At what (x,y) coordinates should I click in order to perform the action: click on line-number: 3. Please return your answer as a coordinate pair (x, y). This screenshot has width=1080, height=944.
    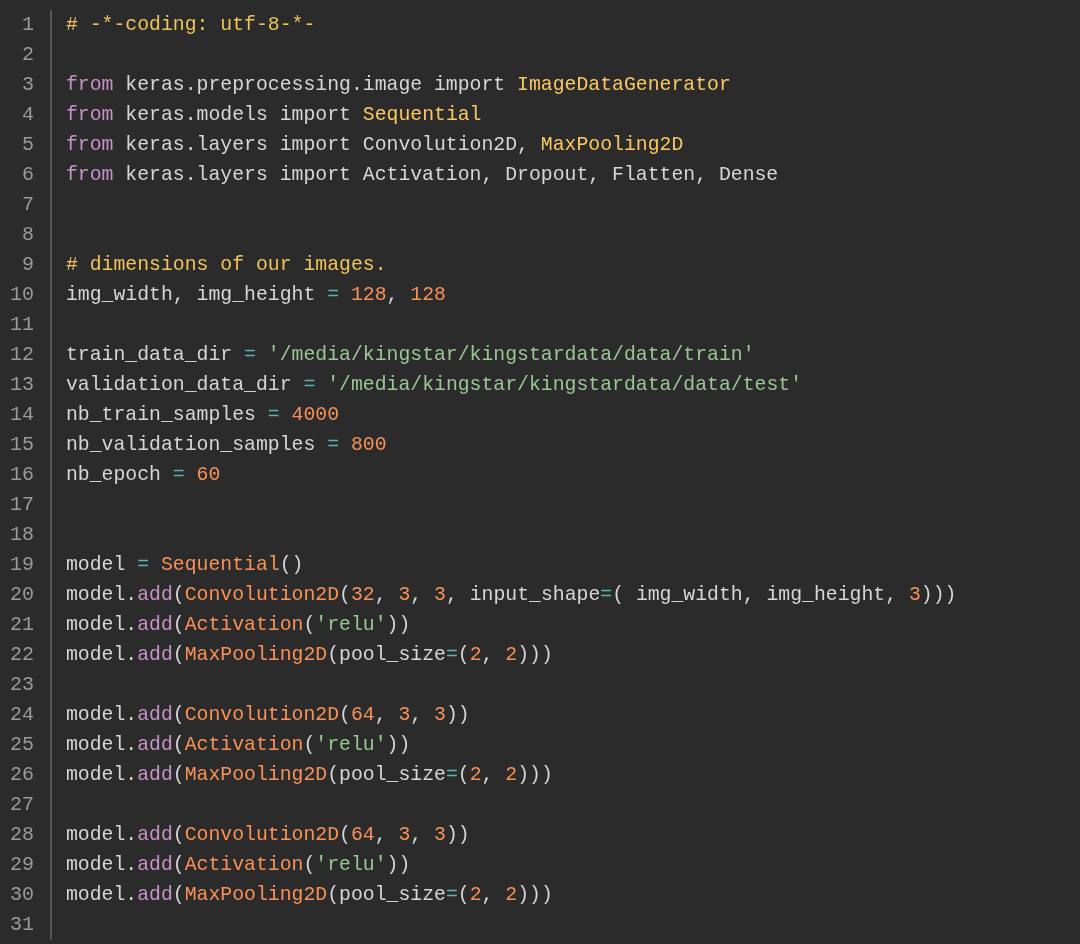
    Looking at the image, I should click on (28, 85).